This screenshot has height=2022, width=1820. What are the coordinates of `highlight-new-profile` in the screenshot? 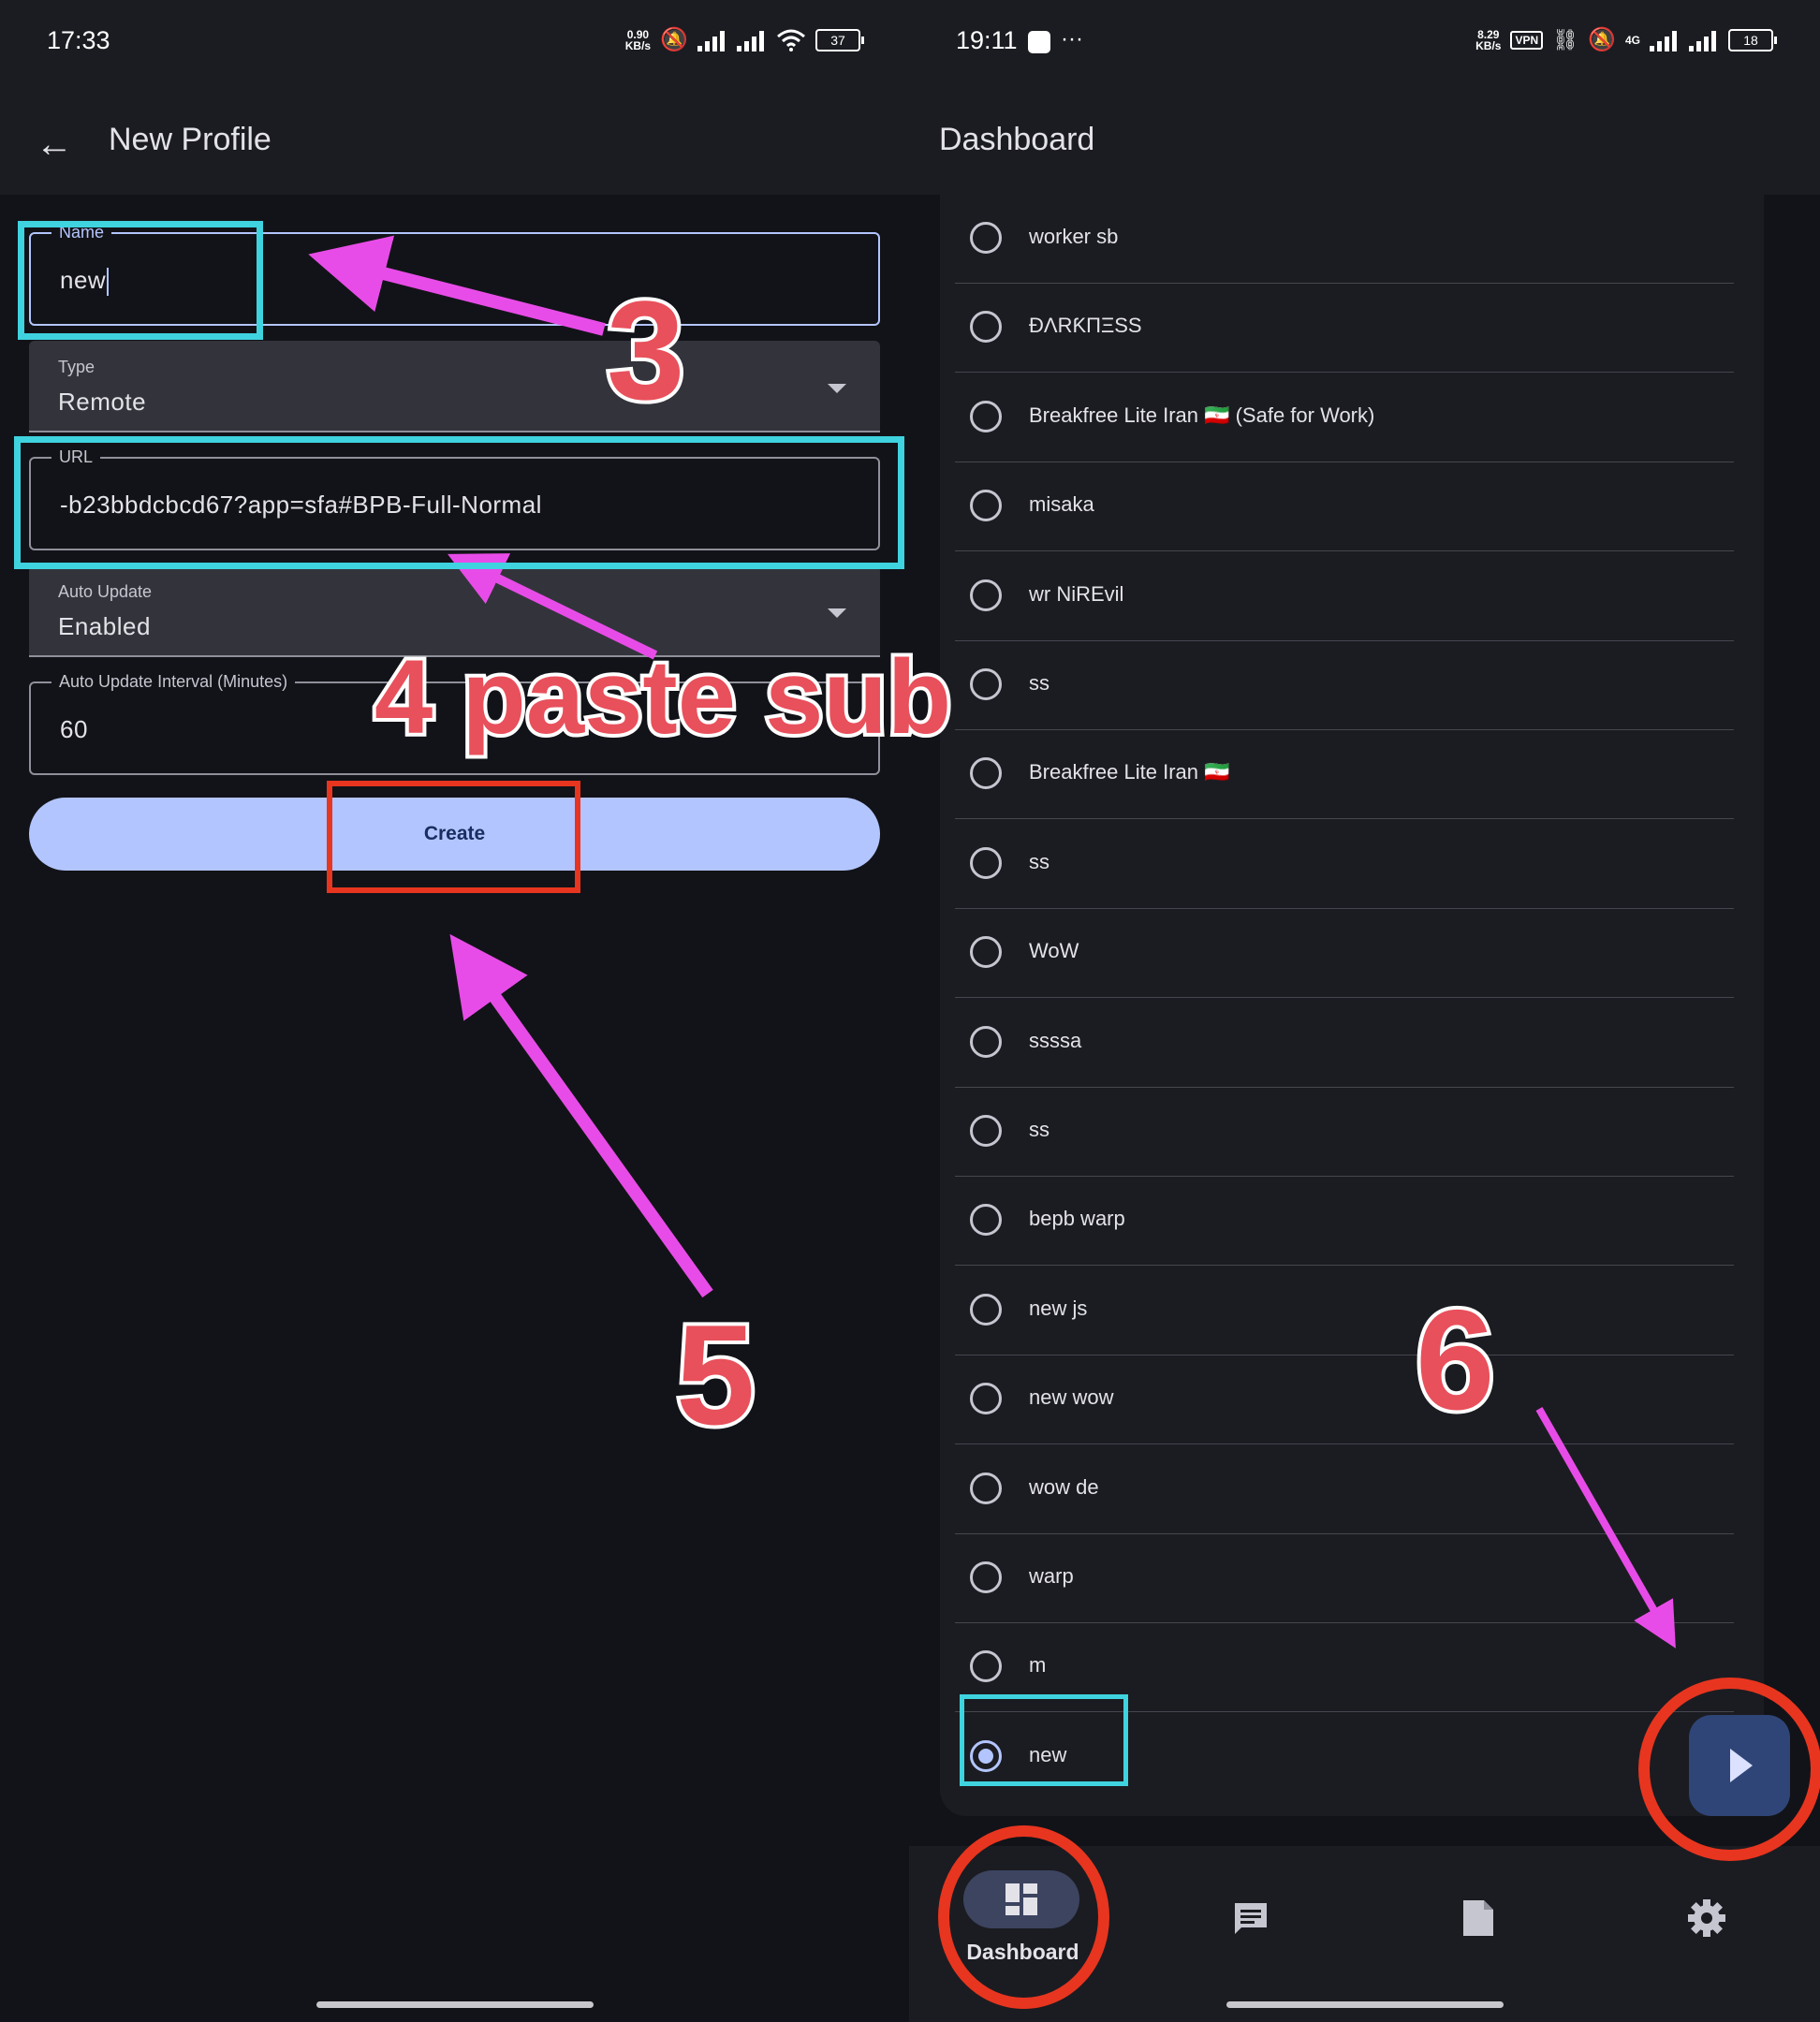 It's located at (1044, 1740).